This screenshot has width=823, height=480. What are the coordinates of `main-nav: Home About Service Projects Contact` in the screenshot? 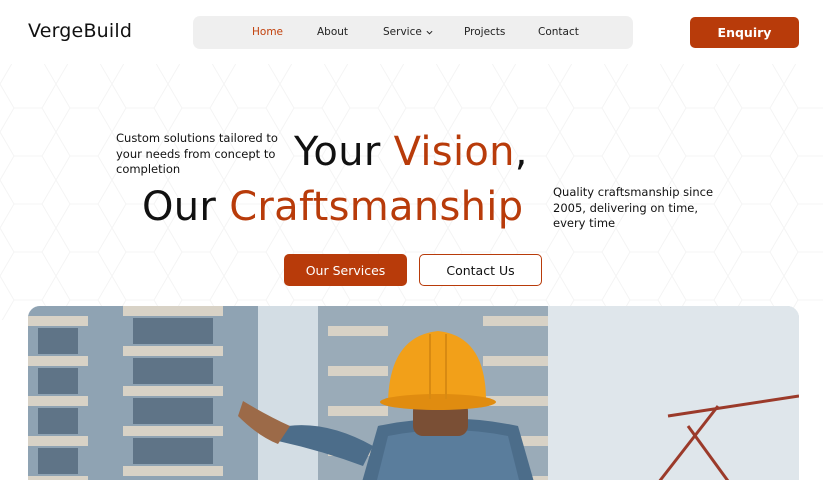 It's located at (413, 32).